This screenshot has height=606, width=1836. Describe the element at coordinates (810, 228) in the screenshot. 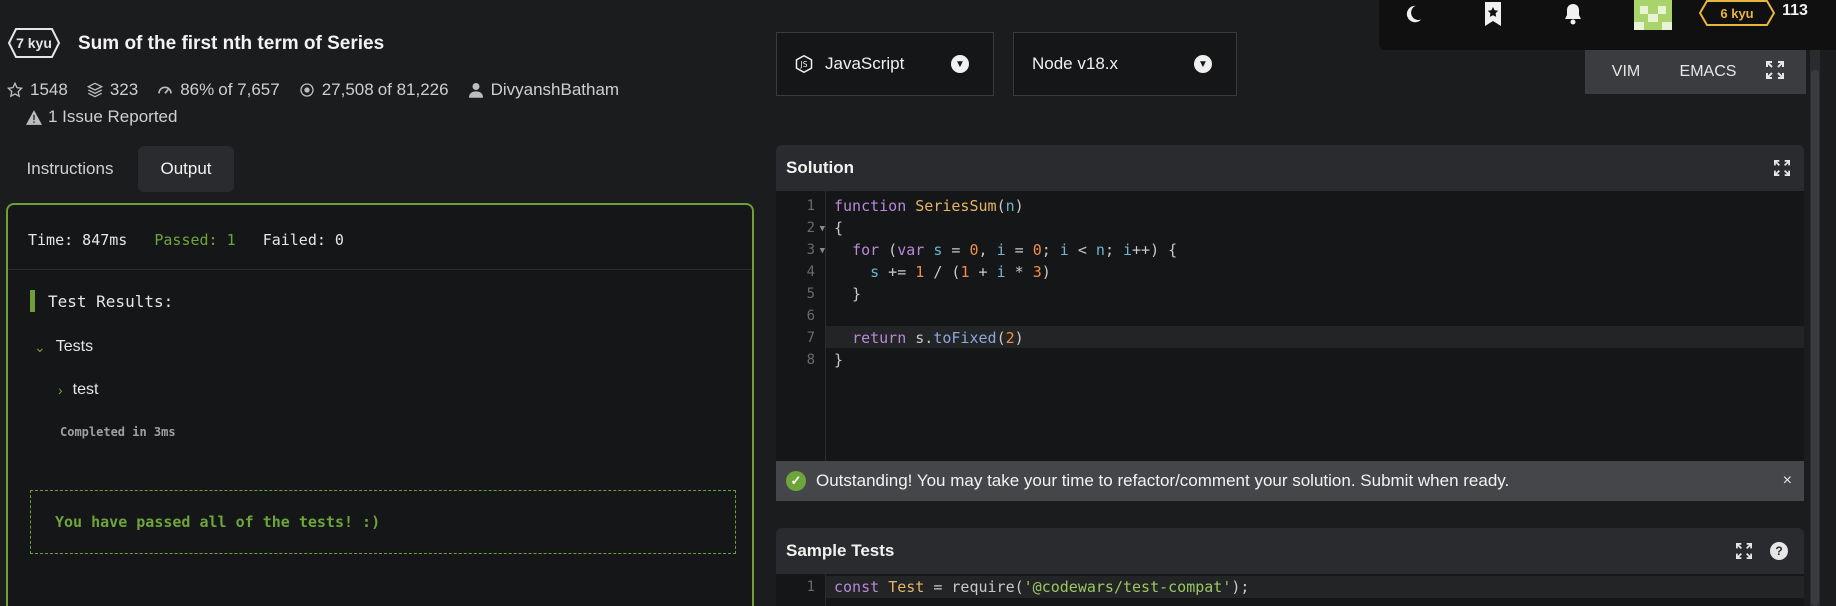

I see `line-number: 2` at that location.